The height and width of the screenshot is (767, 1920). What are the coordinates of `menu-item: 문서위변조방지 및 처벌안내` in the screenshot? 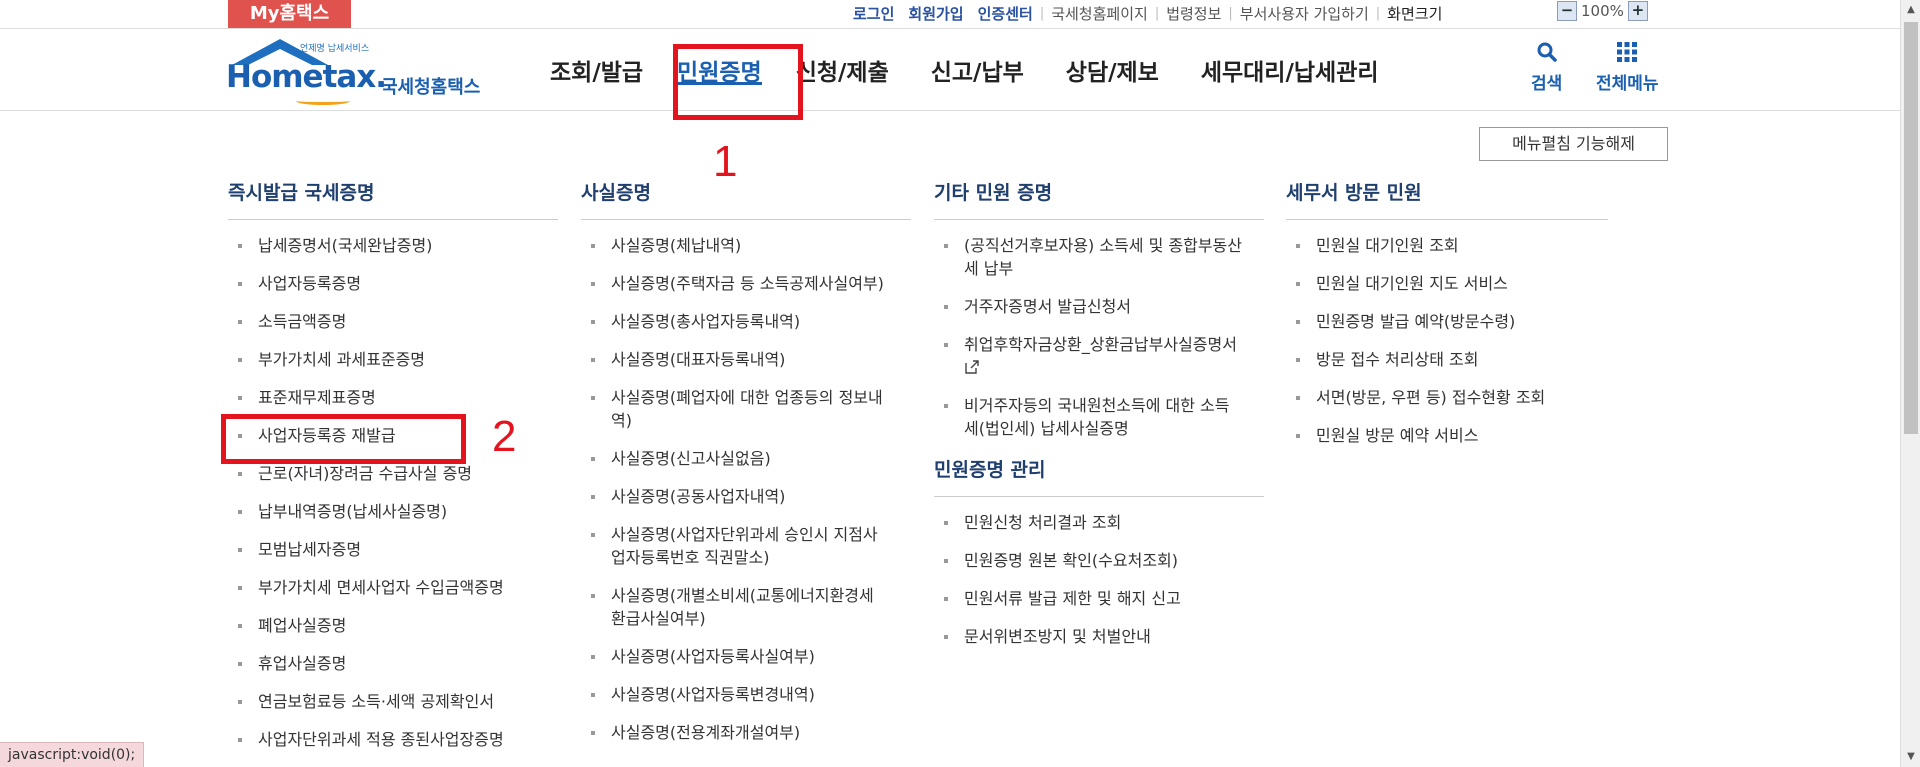 It's located at (1089, 636).